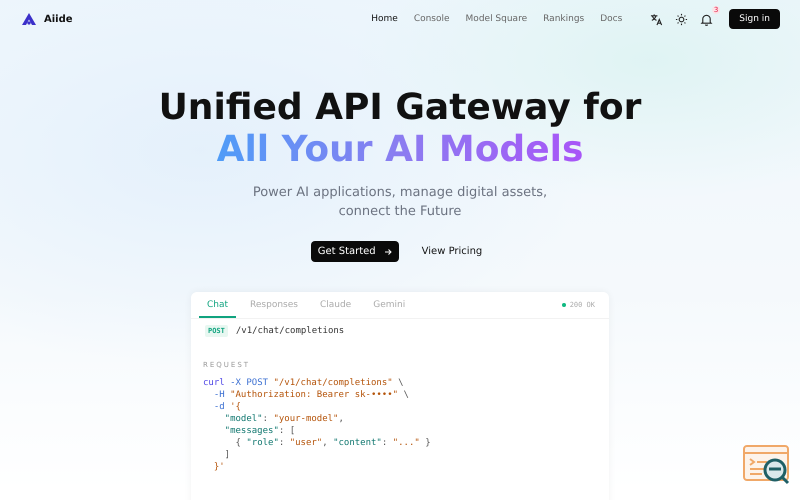  I want to click on hero-subtitle: Power AI applications, manage digital assets, connect the Future, so click(400, 202).